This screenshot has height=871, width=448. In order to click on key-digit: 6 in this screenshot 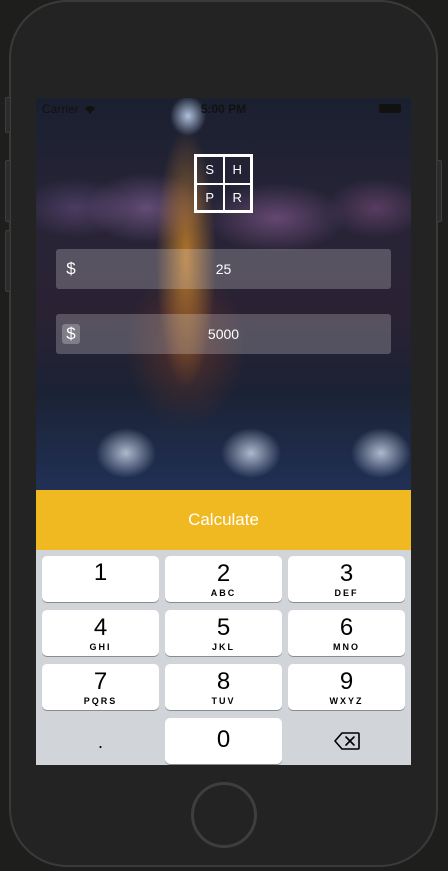, I will do `click(346, 627)`.